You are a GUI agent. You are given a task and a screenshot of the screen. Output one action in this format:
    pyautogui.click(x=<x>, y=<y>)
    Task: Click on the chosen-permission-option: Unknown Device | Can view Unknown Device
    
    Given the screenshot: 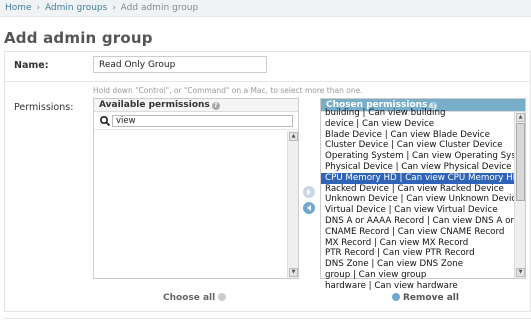 What is the action you would take?
    pyautogui.click(x=417, y=199)
    